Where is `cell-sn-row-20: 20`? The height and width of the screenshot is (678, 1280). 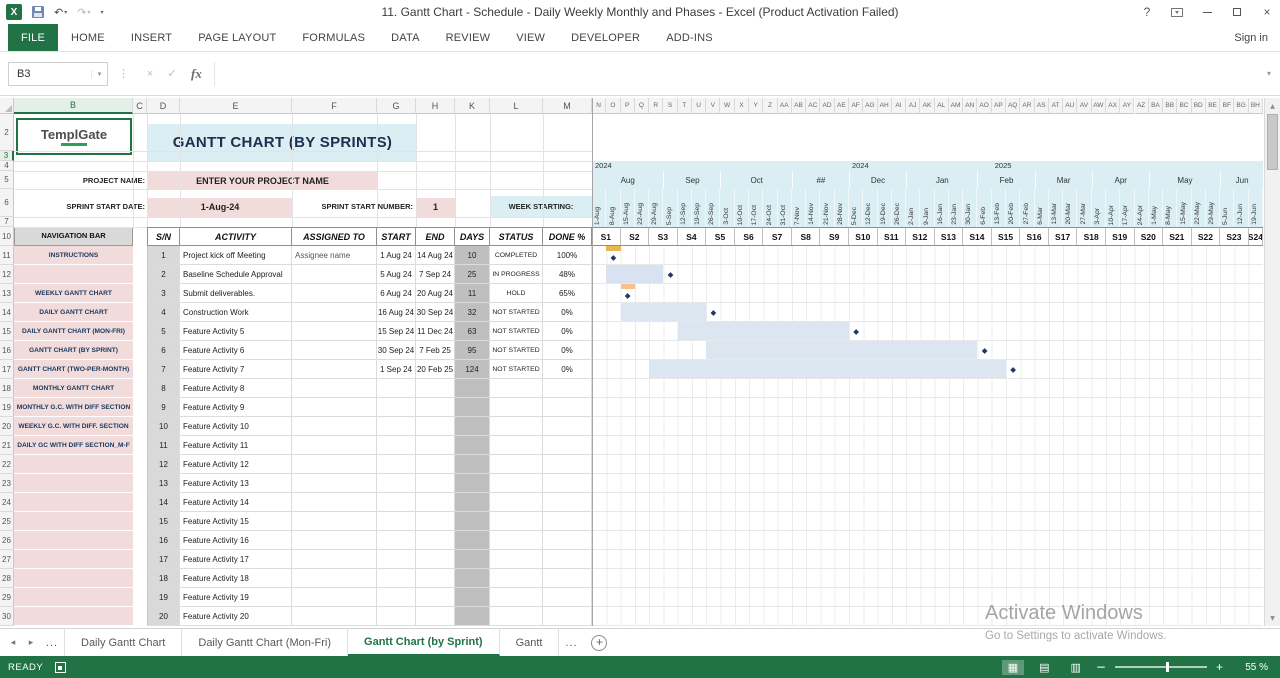
cell-sn-row-20: 20 is located at coordinates (163, 616).